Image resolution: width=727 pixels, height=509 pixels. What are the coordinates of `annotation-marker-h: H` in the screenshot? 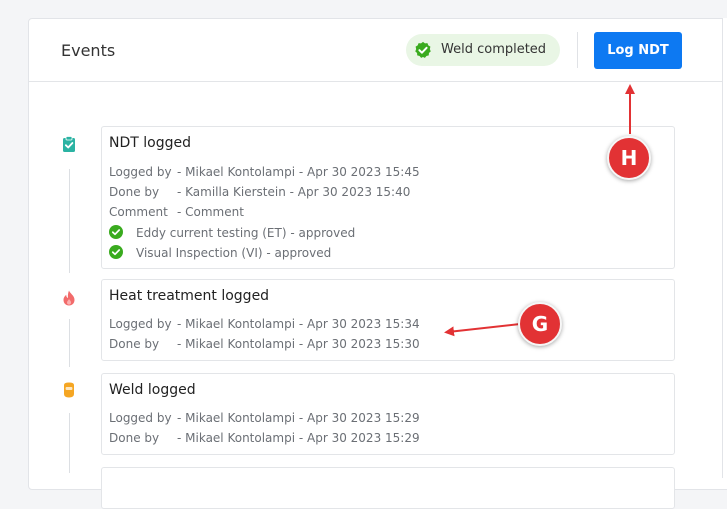 It's located at (629, 158).